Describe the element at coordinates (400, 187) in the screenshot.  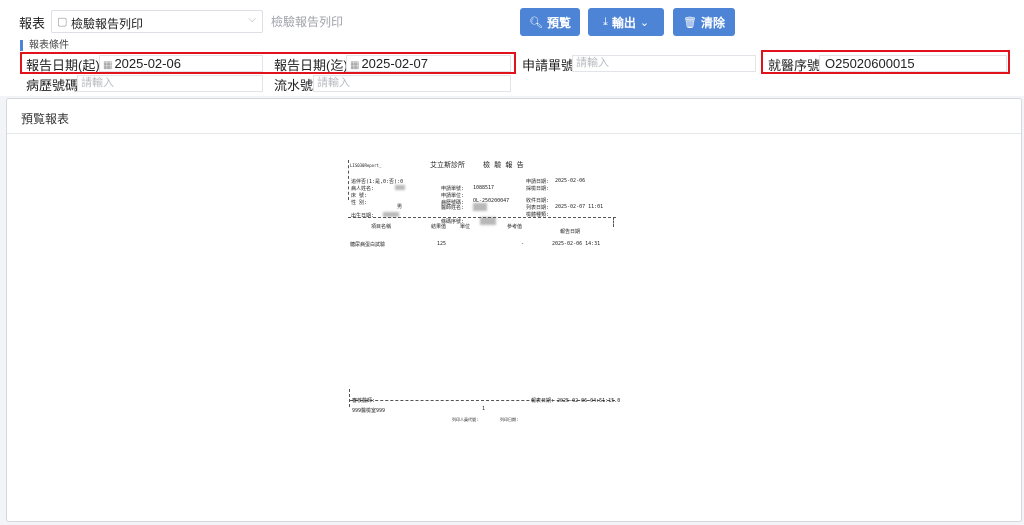
I see `redacted-name` at that location.